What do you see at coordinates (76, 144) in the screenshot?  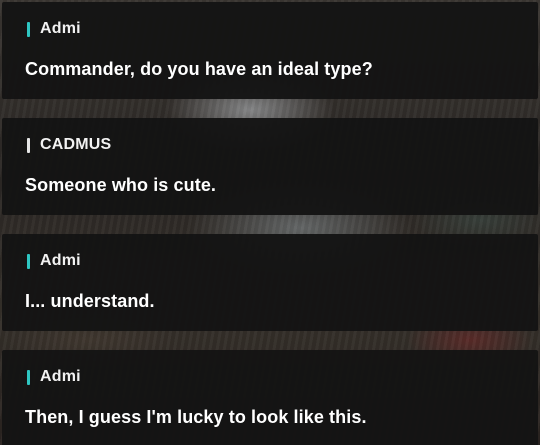 I see `speaker-name: CADMUS` at bounding box center [76, 144].